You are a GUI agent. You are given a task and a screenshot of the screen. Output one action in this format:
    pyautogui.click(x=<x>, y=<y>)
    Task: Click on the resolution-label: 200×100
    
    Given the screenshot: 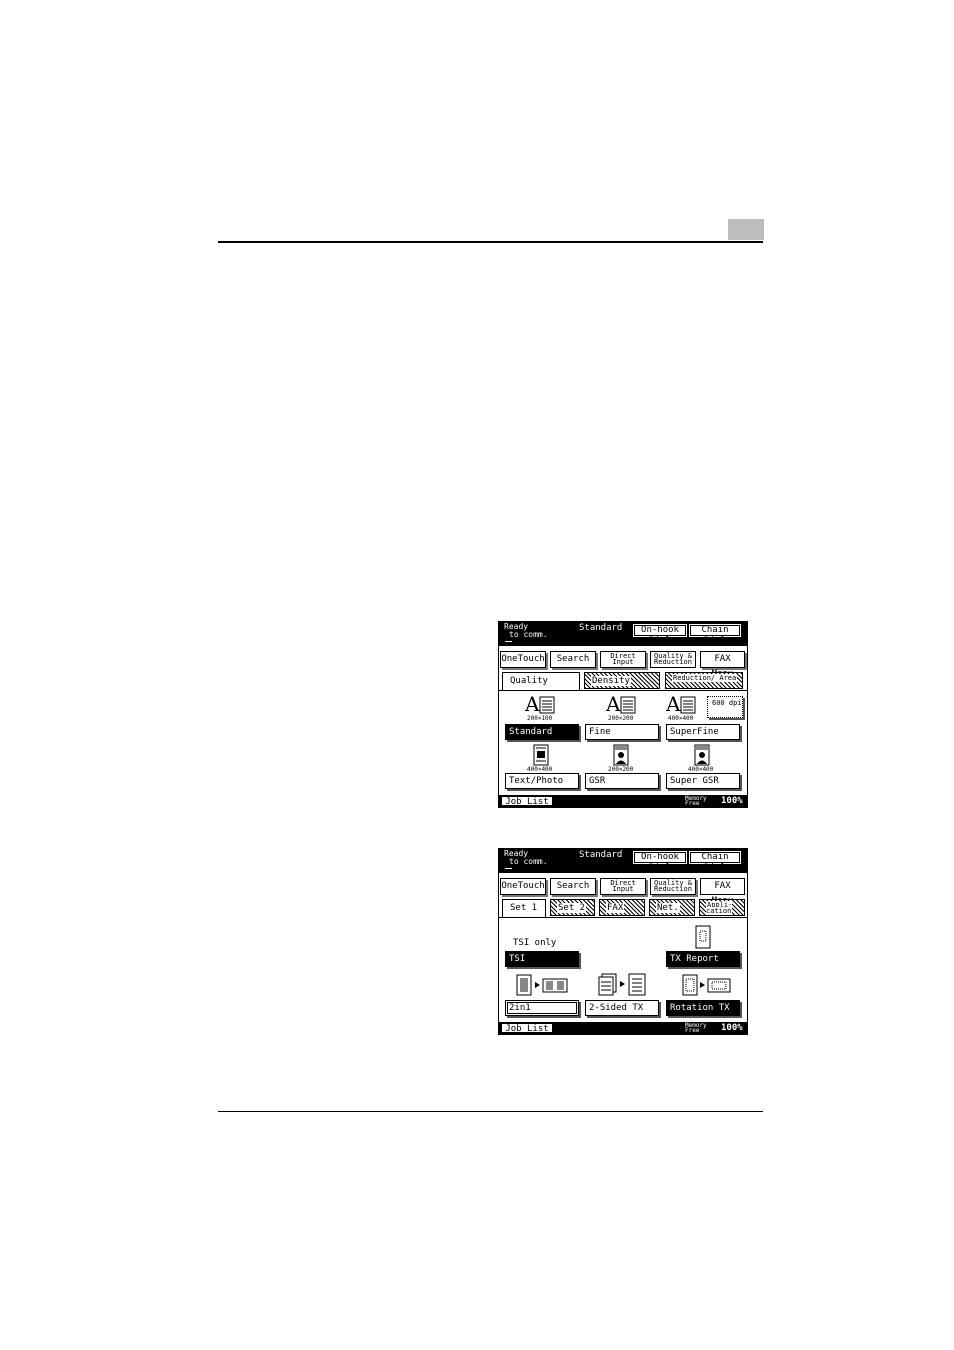 What is the action you would take?
    pyautogui.click(x=540, y=718)
    